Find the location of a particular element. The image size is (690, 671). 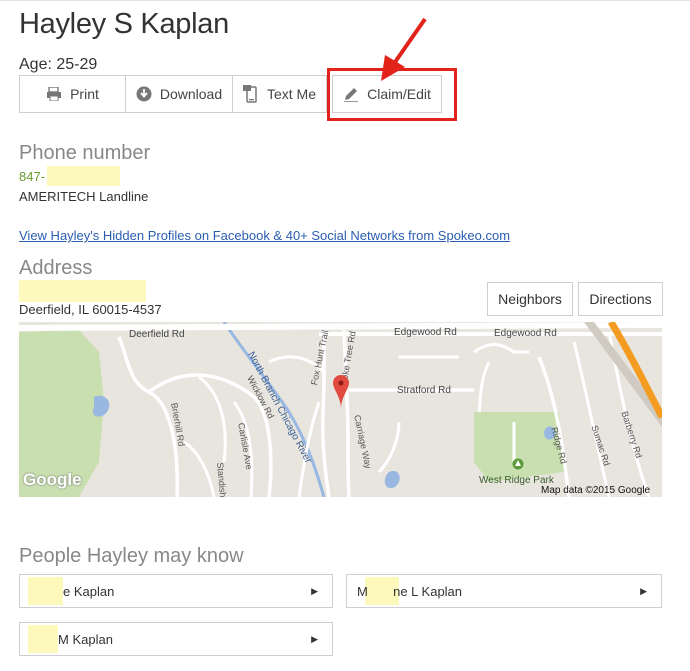

annotation-arrow-icon is located at coordinates (404, 49).